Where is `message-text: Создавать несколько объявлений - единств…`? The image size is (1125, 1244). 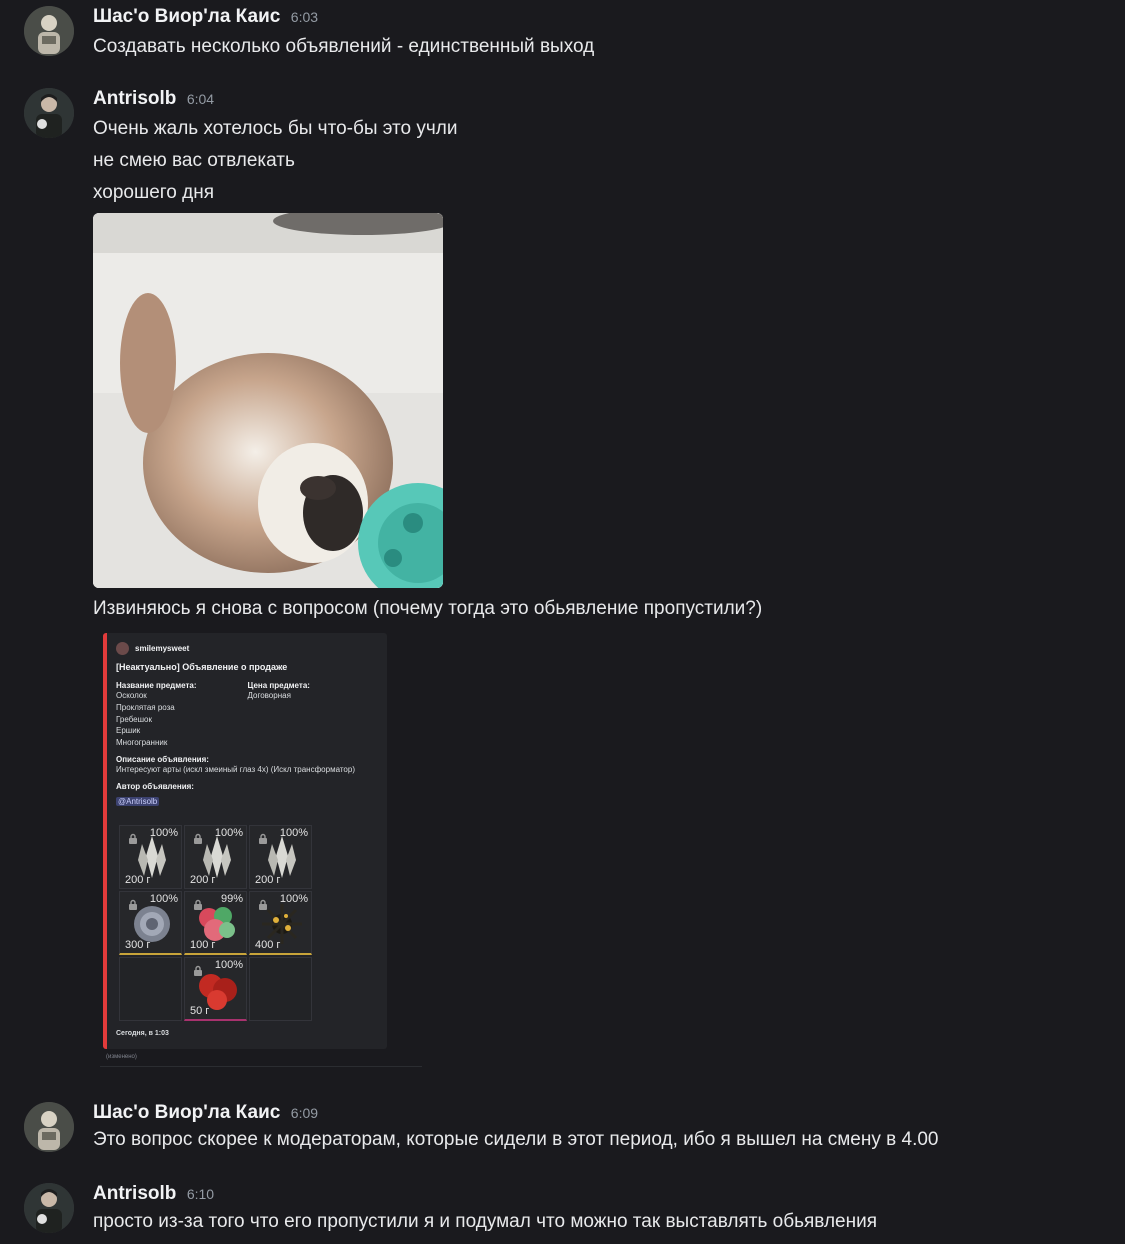
message-text: Создавать несколько объявлений - единств… is located at coordinates (344, 46).